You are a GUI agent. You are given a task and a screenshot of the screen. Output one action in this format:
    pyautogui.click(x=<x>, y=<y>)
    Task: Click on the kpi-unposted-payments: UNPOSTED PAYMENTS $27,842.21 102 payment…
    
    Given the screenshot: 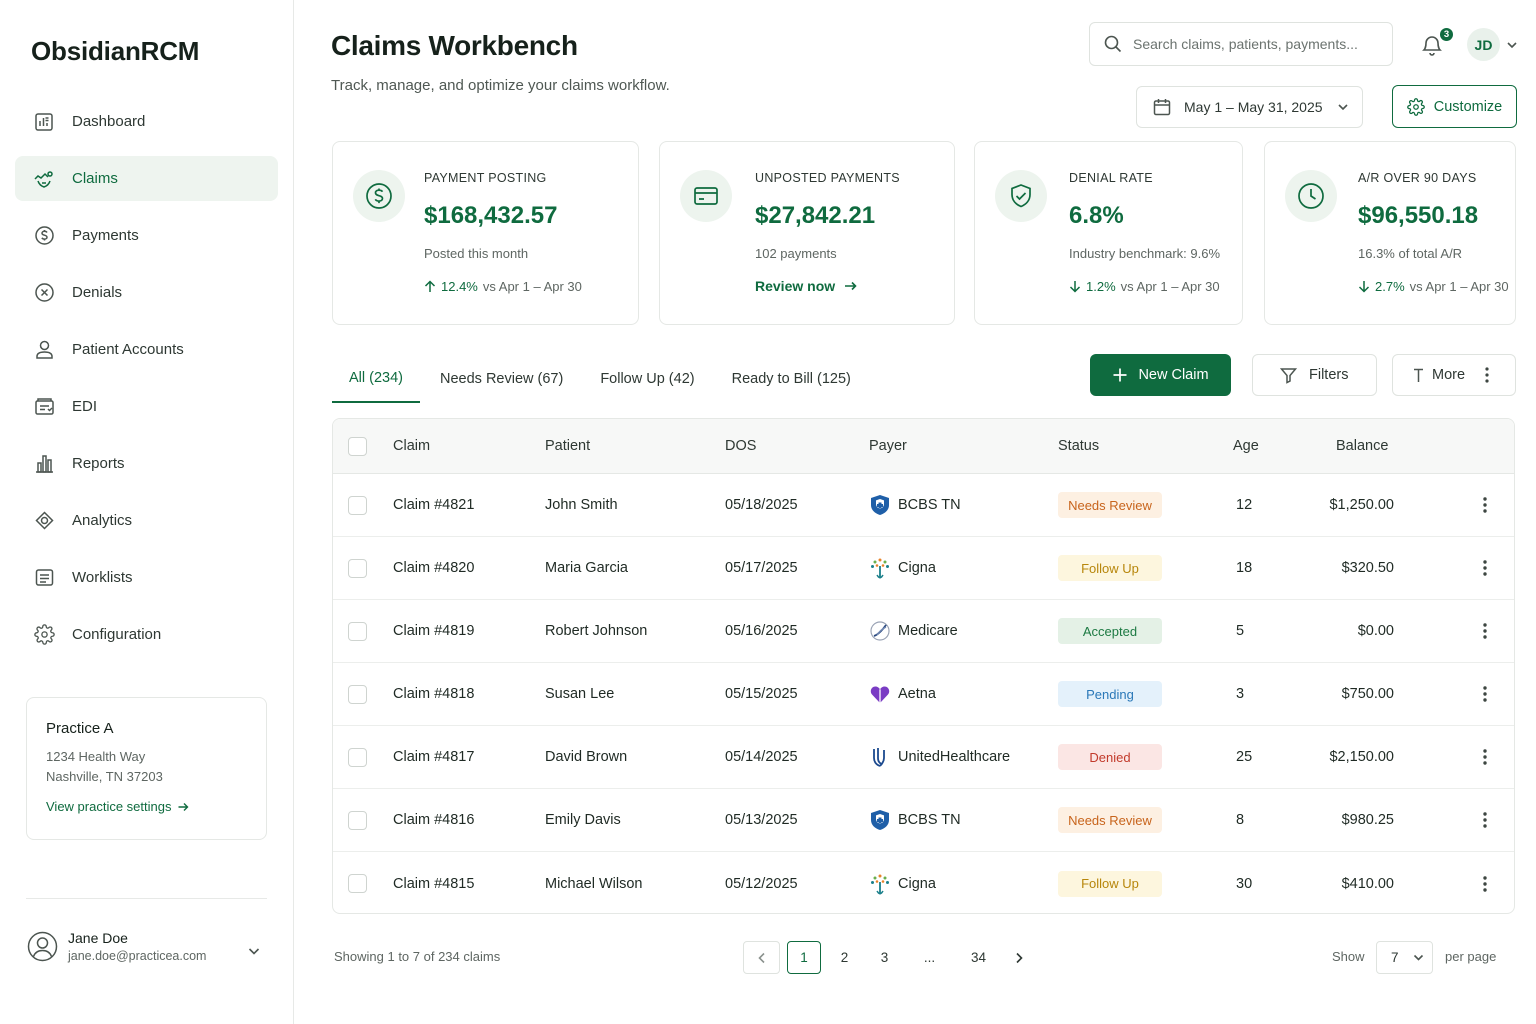 What is the action you would take?
    pyautogui.click(x=807, y=233)
    